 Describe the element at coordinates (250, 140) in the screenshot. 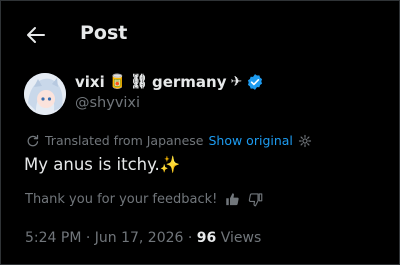

I see `show-original-link: Show original` at that location.